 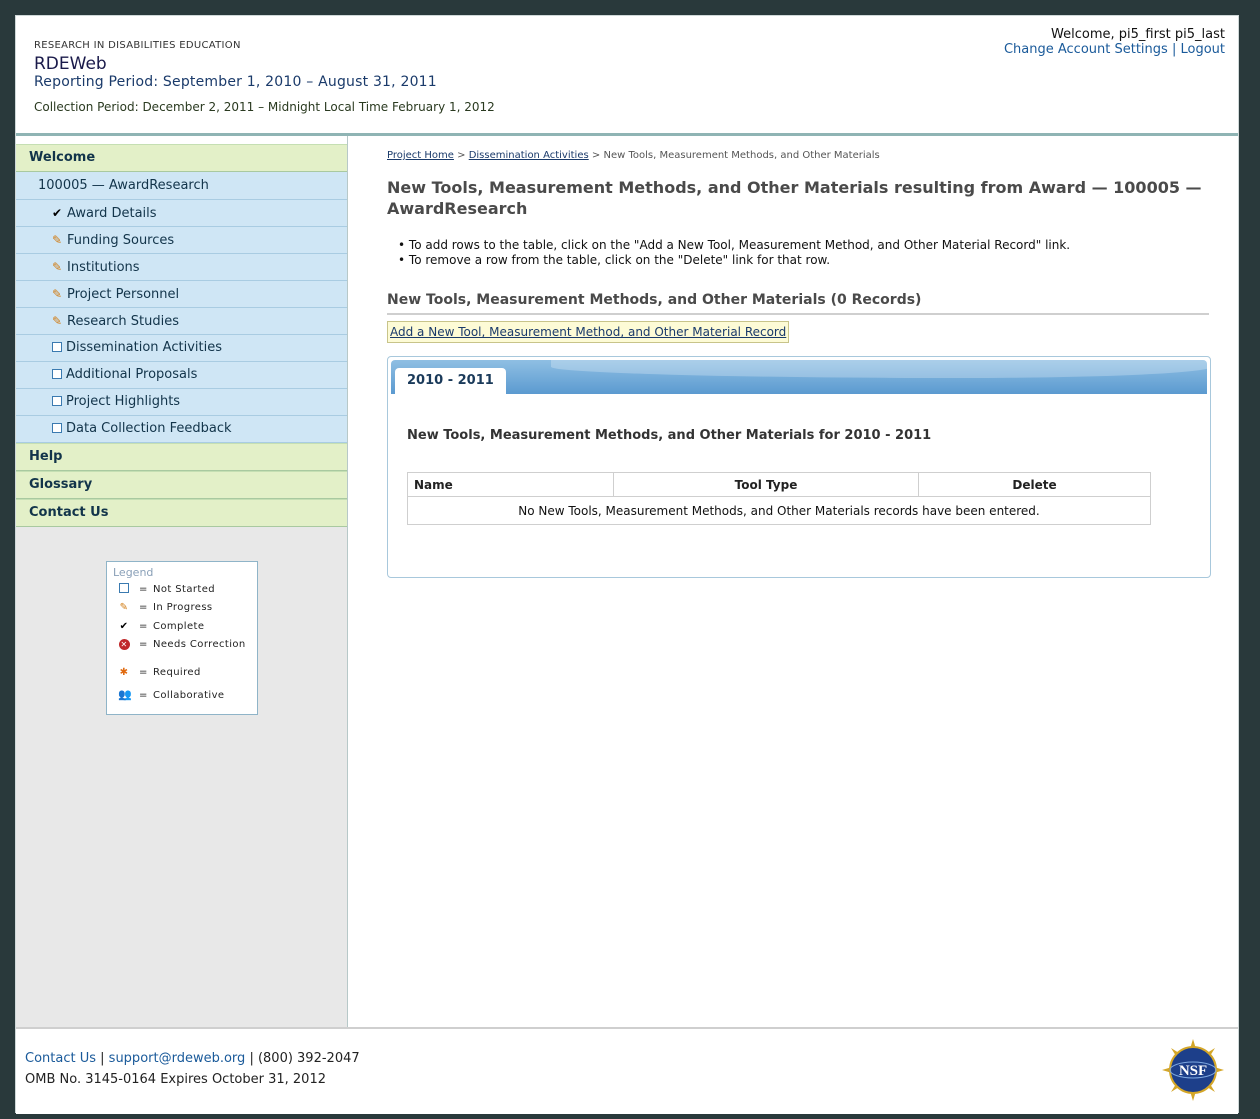 I want to click on error-circle-icon: ✕, so click(x=124, y=644).